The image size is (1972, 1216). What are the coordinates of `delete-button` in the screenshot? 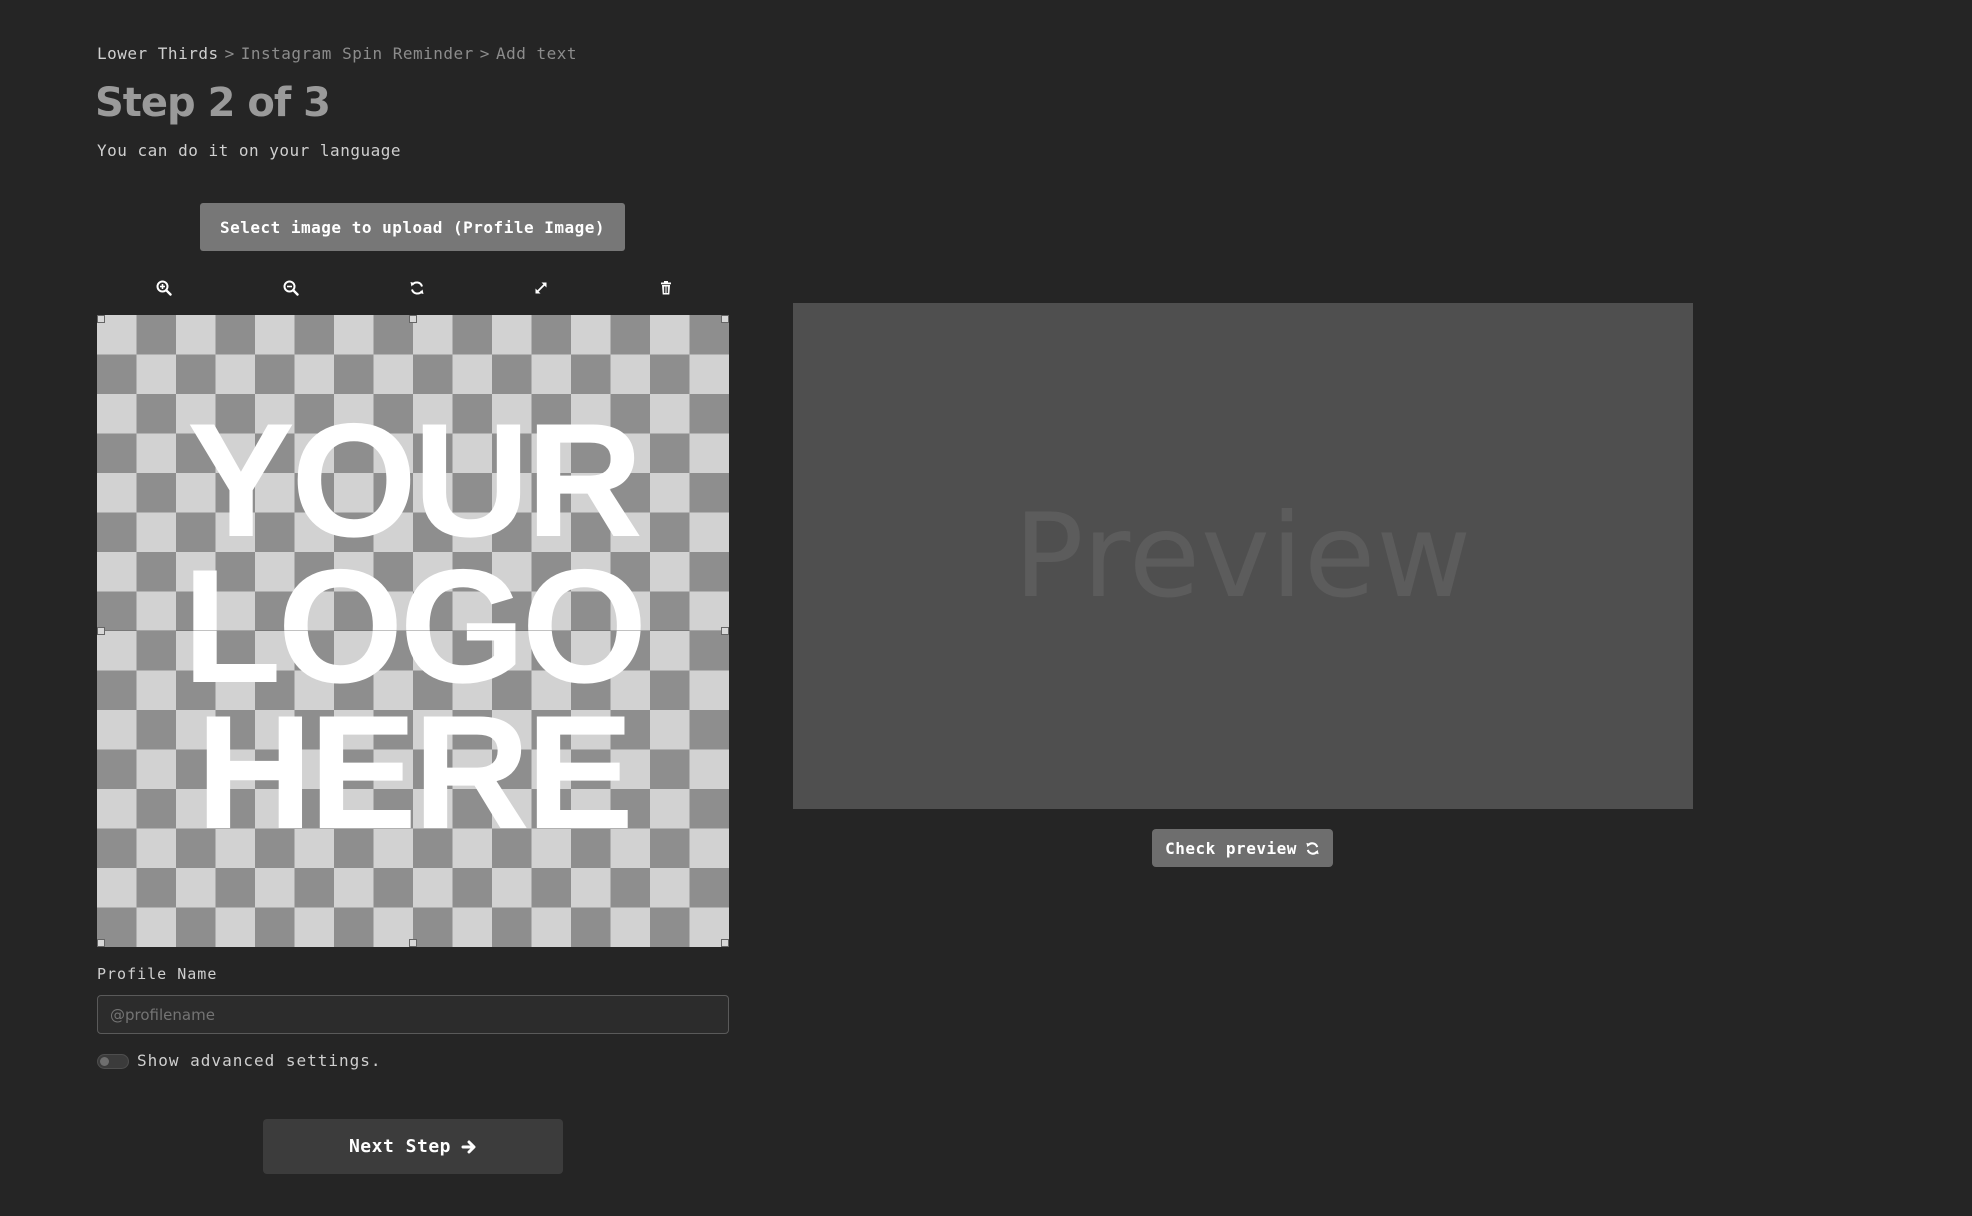 It's located at (666, 288).